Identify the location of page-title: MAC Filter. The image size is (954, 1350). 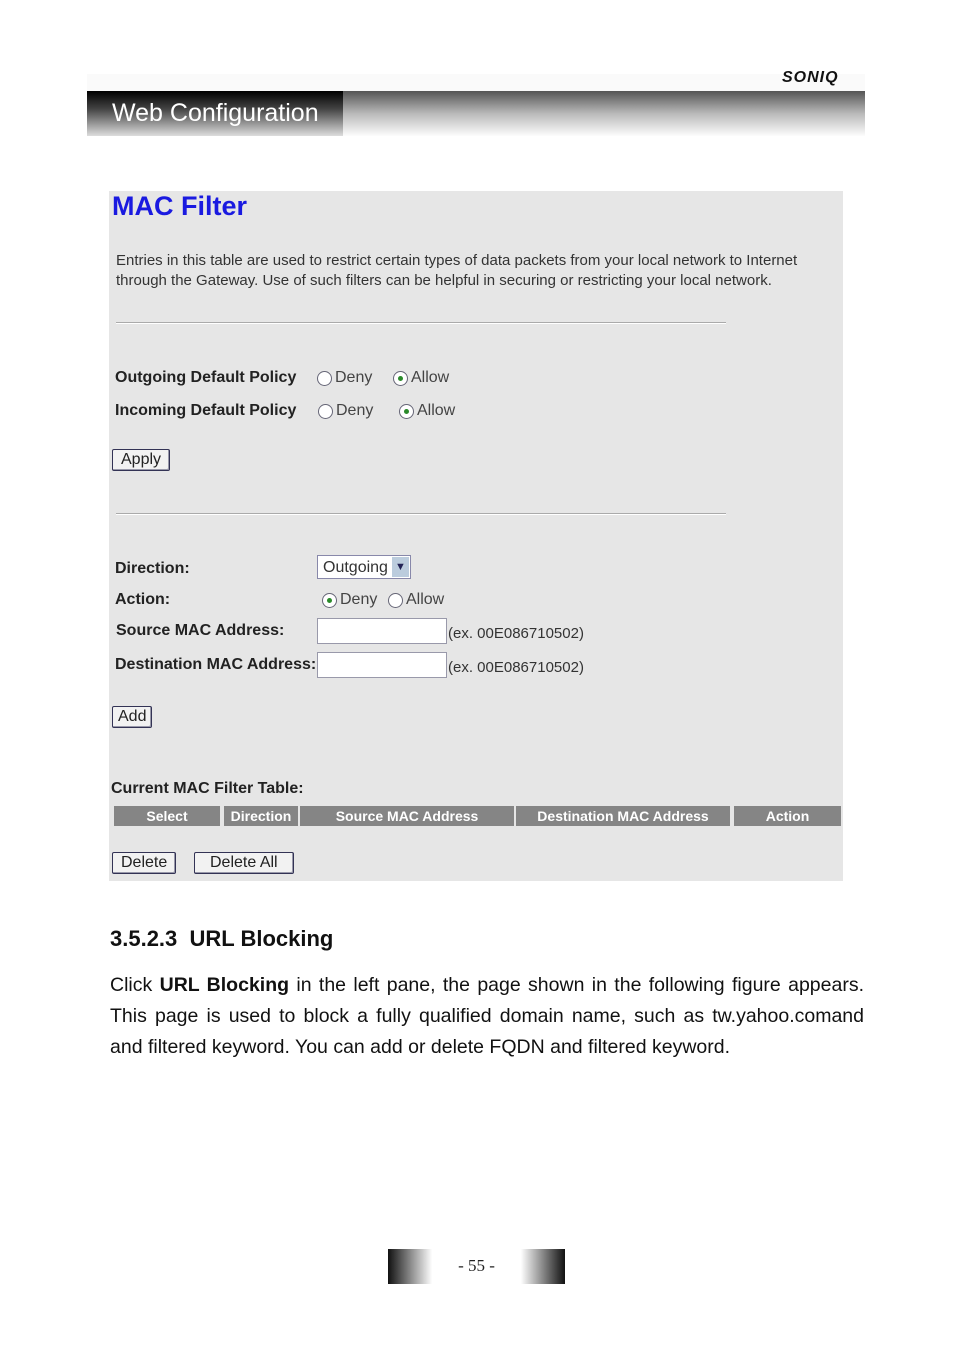
(179, 206).